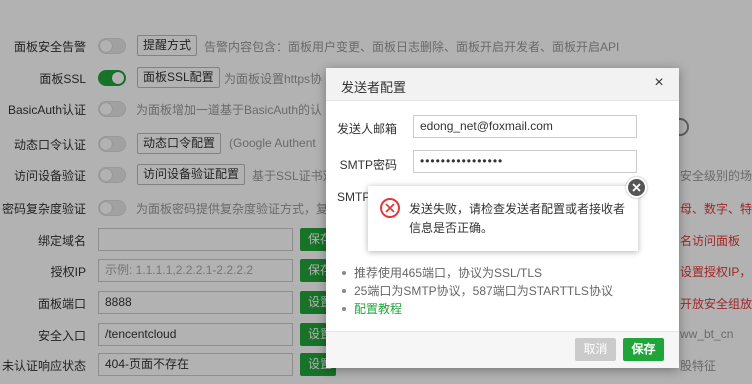 The height and width of the screenshot is (384, 752). What do you see at coordinates (517, 218) in the screenshot?
I see `error-message: 发送失败，请检查发送者配置或者接收者信息是否正确。` at bounding box center [517, 218].